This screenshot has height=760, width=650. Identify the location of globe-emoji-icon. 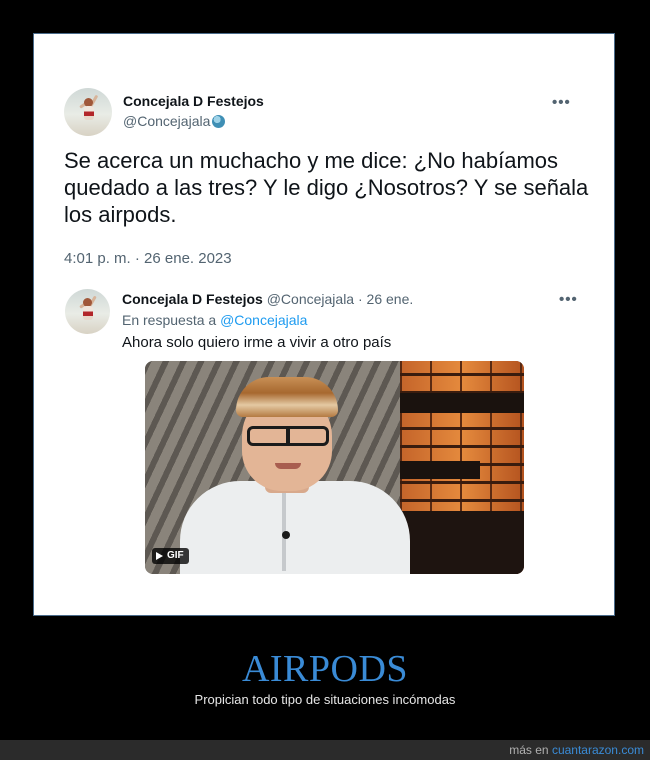
(219, 121).